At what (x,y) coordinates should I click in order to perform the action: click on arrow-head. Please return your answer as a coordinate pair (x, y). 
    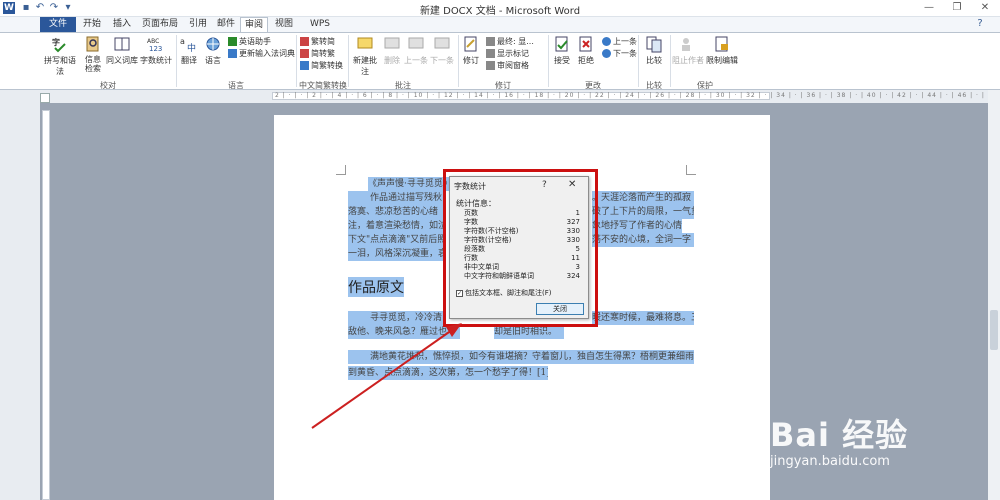
    Looking at the image, I should click on (454, 330).